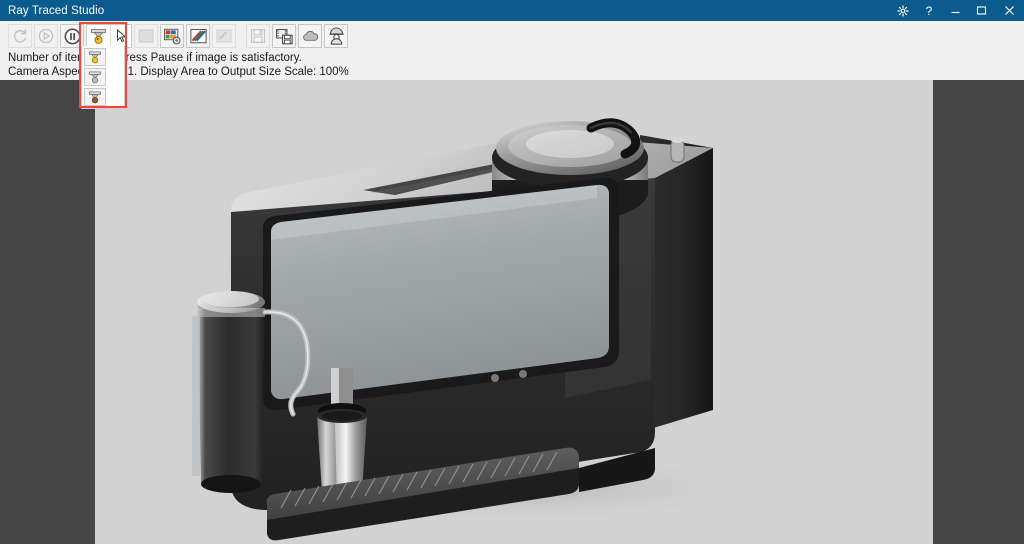 The image size is (1024, 544). I want to click on pause-hint-text: Press Pause if image is satisfactory., so click(210, 58).